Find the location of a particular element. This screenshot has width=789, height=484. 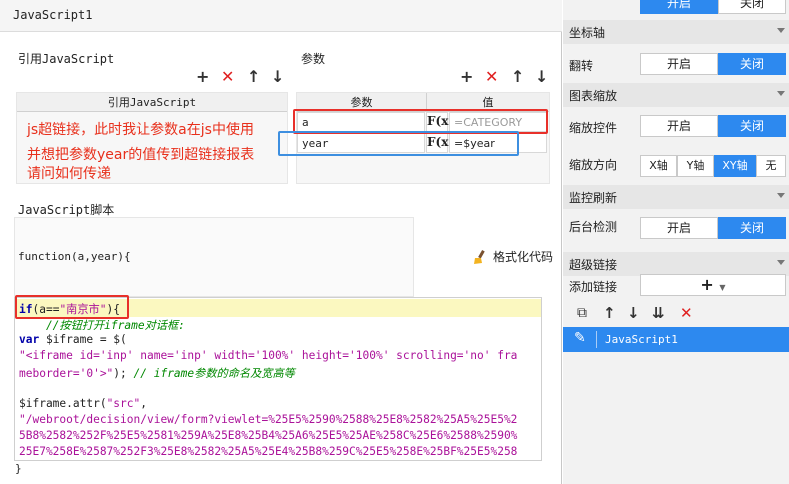

zoom-direction-label: 缩放方向 is located at coordinates (593, 165).